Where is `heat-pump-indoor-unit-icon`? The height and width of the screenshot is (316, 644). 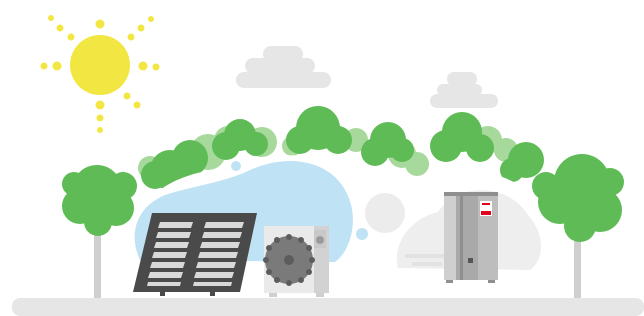
heat-pump-indoor-unit-icon is located at coordinates (471, 237).